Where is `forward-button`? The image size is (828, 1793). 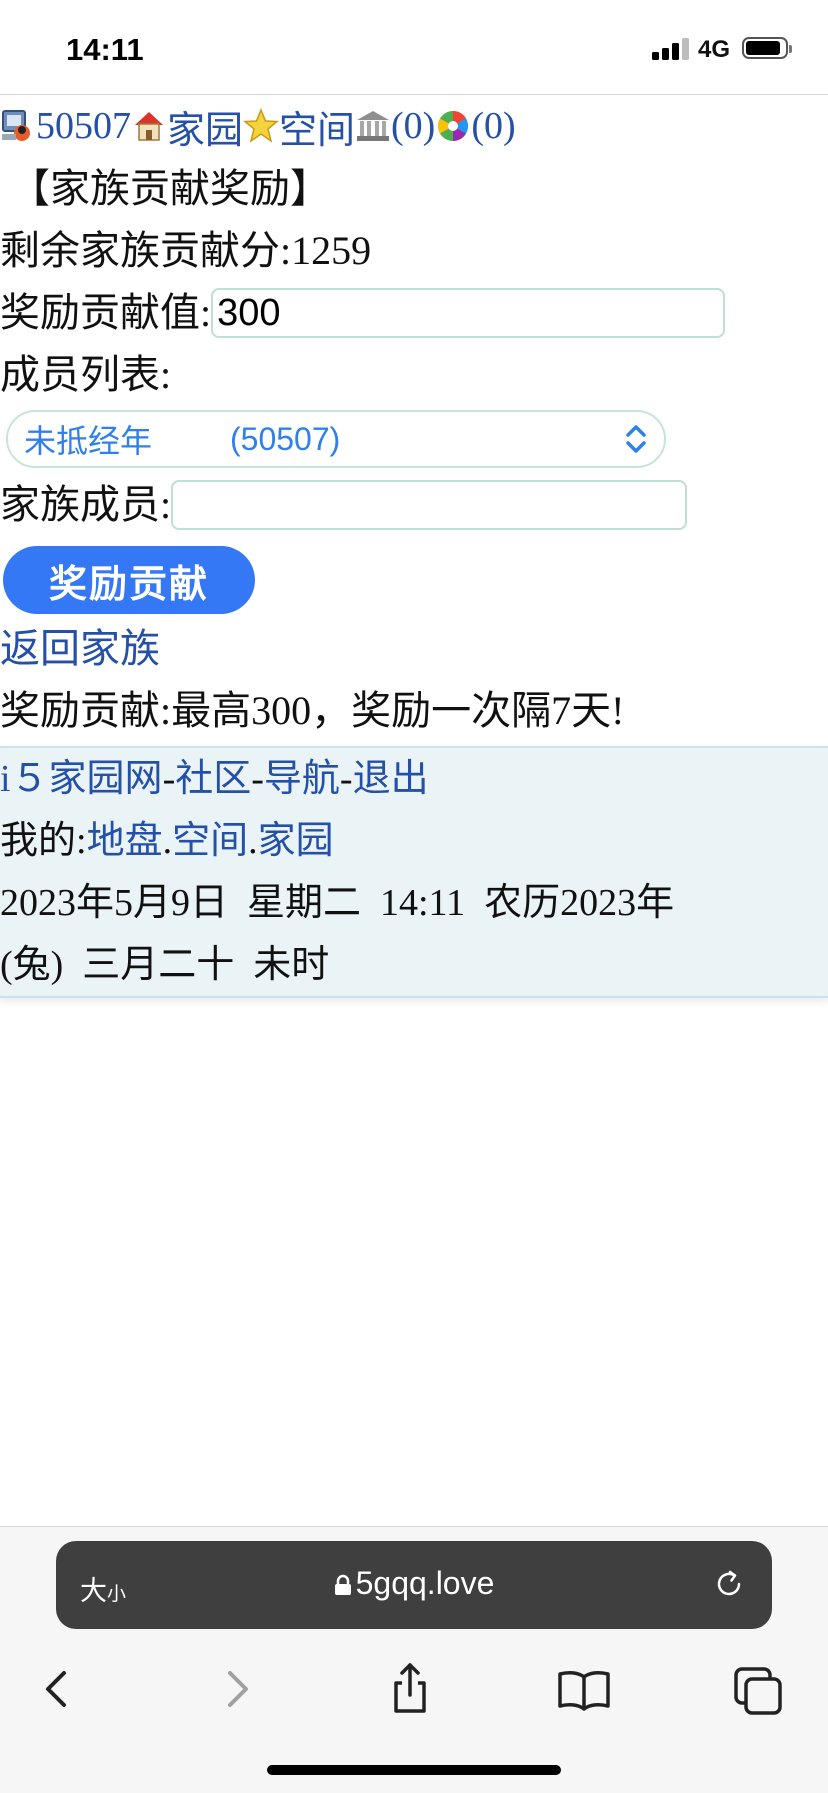 forward-button is located at coordinates (236, 1689).